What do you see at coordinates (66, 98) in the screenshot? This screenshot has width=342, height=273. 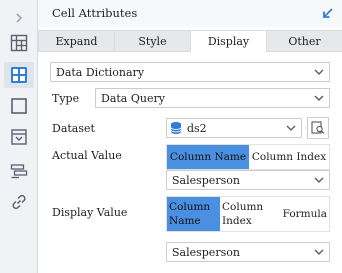 I see `type-label: Type` at bounding box center [66, 98].